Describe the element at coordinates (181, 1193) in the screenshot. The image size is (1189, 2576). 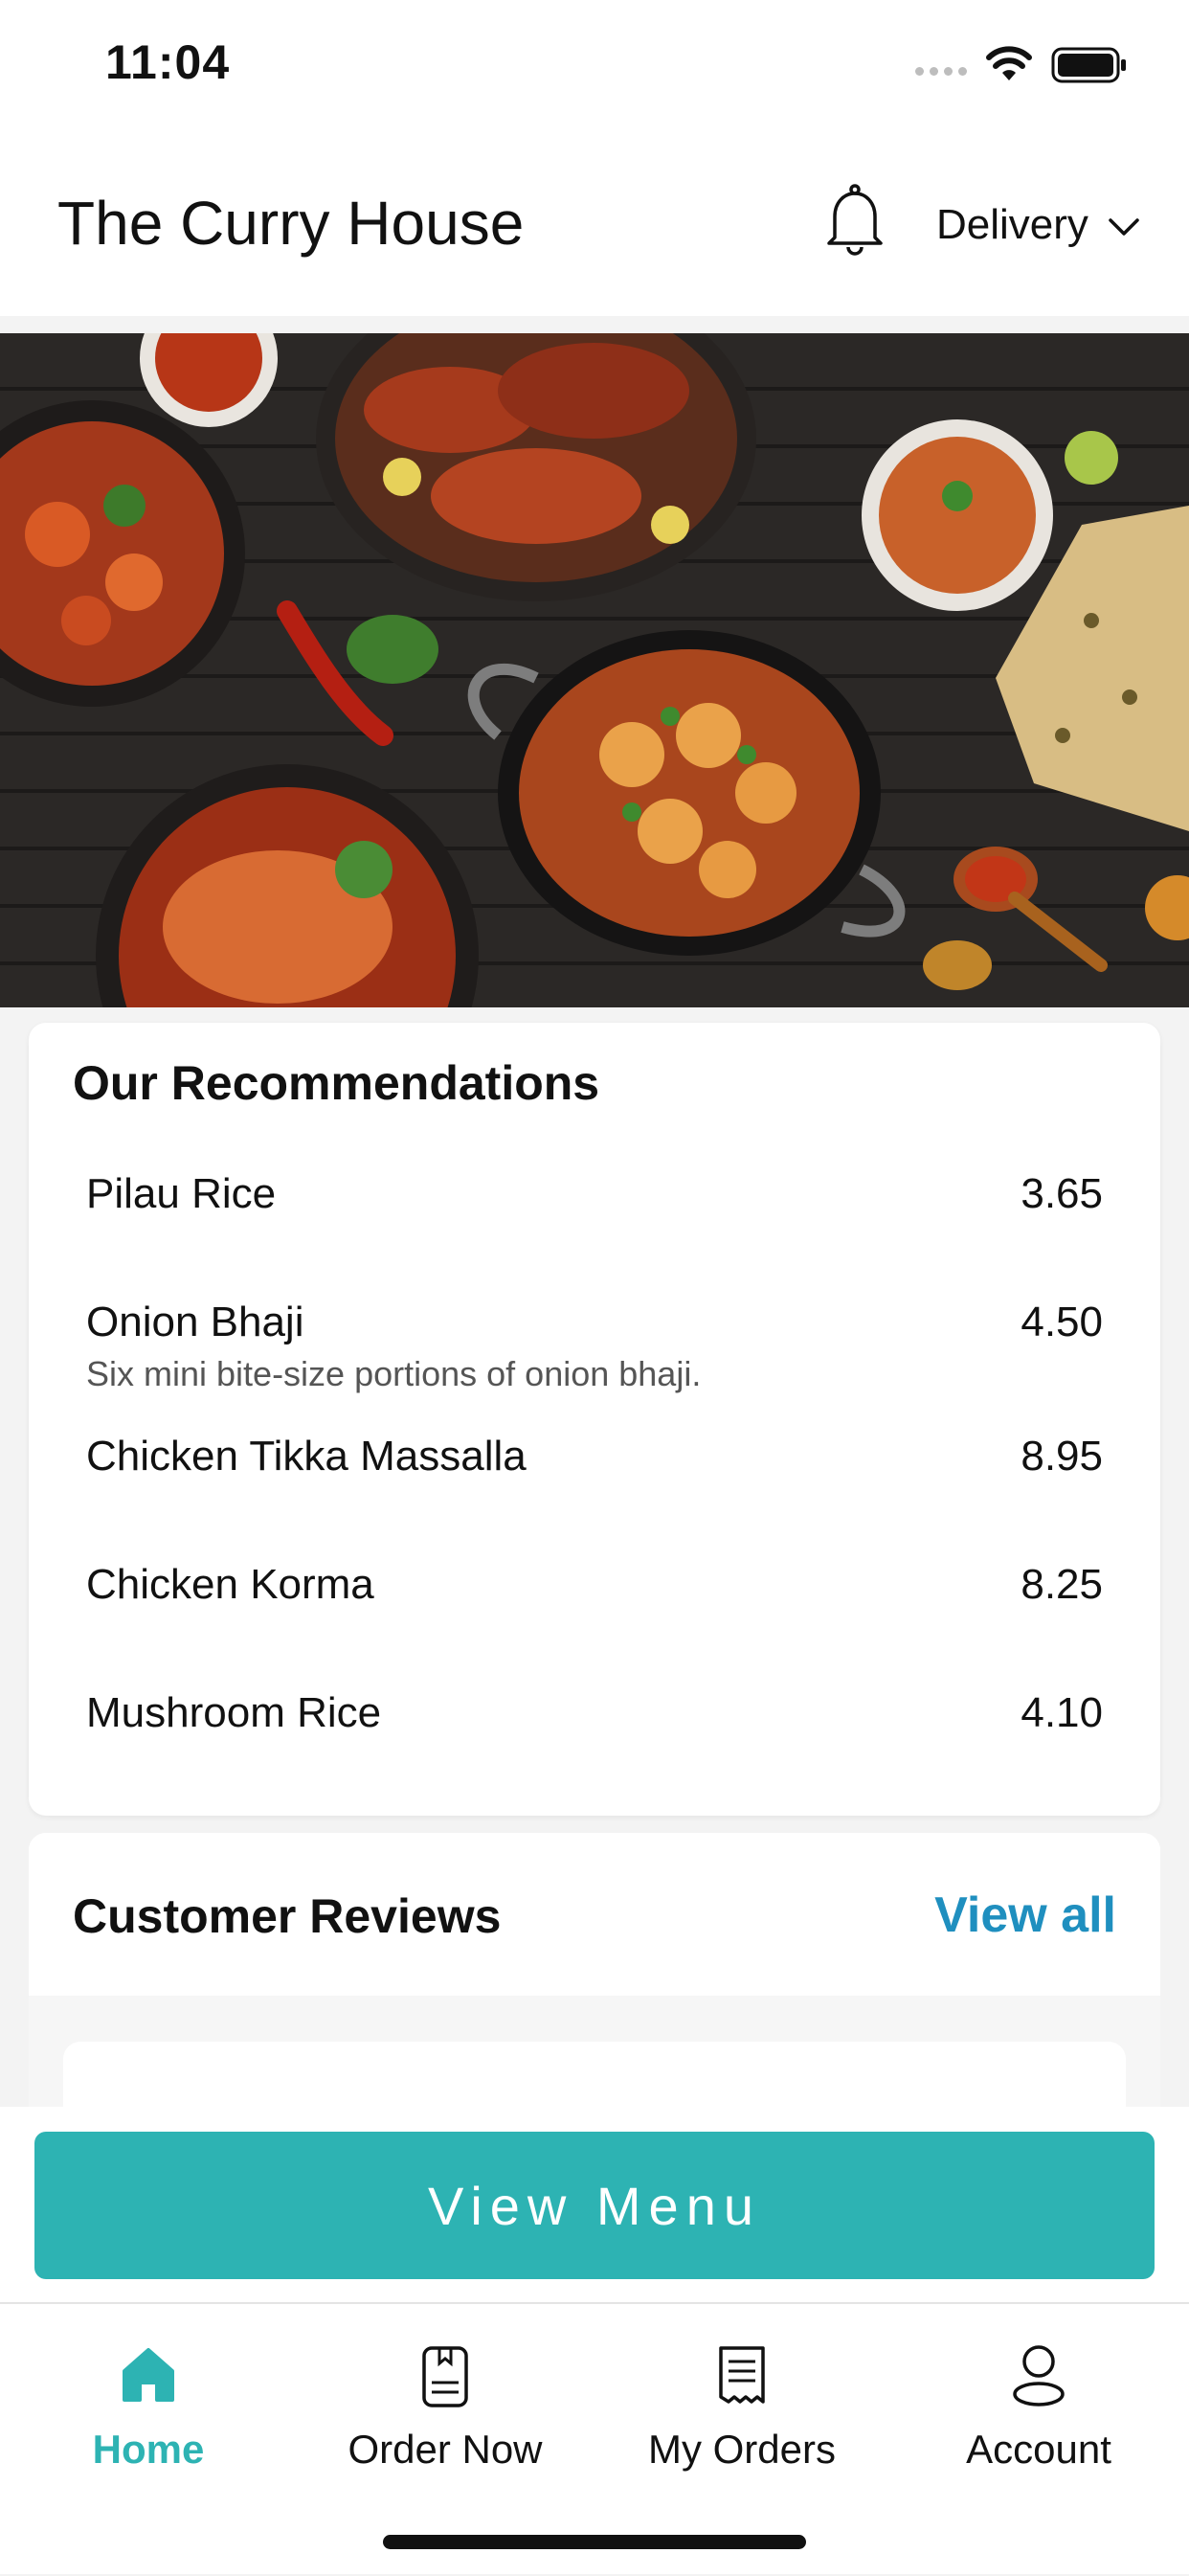
I see `item-name: Pilau Rice` at that location.